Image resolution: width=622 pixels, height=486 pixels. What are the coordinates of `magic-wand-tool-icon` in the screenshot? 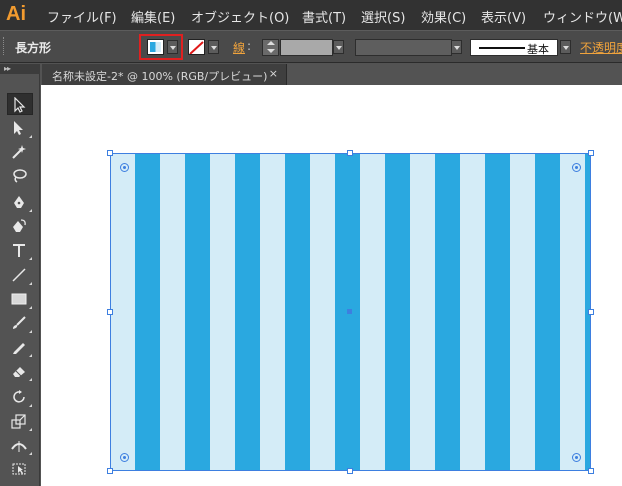 It's located at (19, 152).